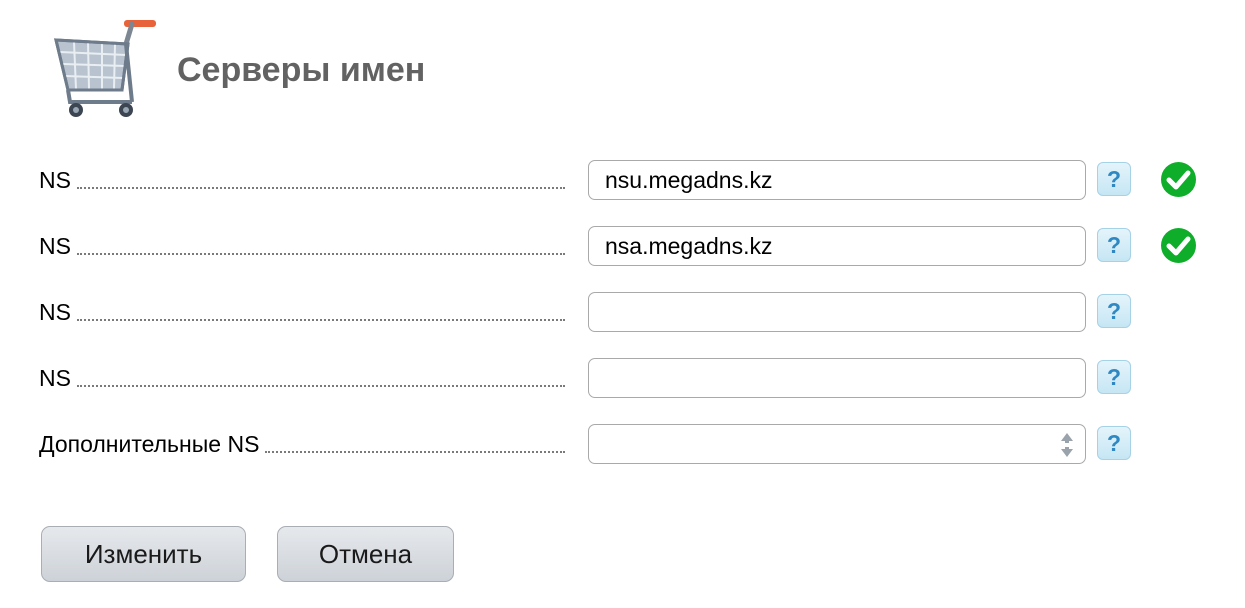 Image resolution: width=1245 pixels, height=608 pixels. What do you see at coordinates (365, 554) in the screenshot?
I see `cancel-button: Отмена` at bounding box center [365, 554].